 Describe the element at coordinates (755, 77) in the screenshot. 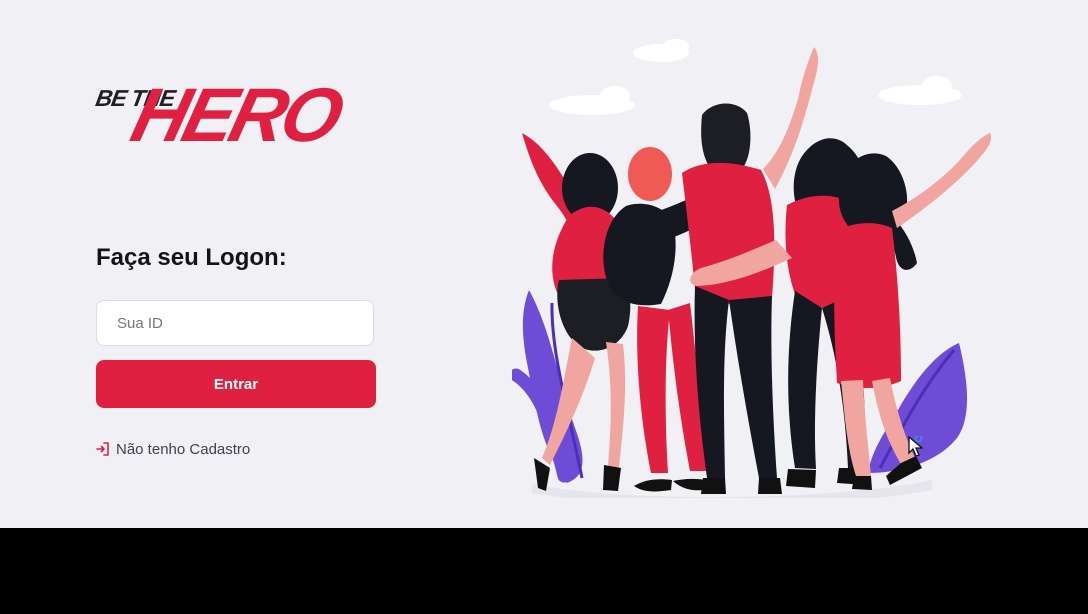

I see `cloud-illustration` at that location.